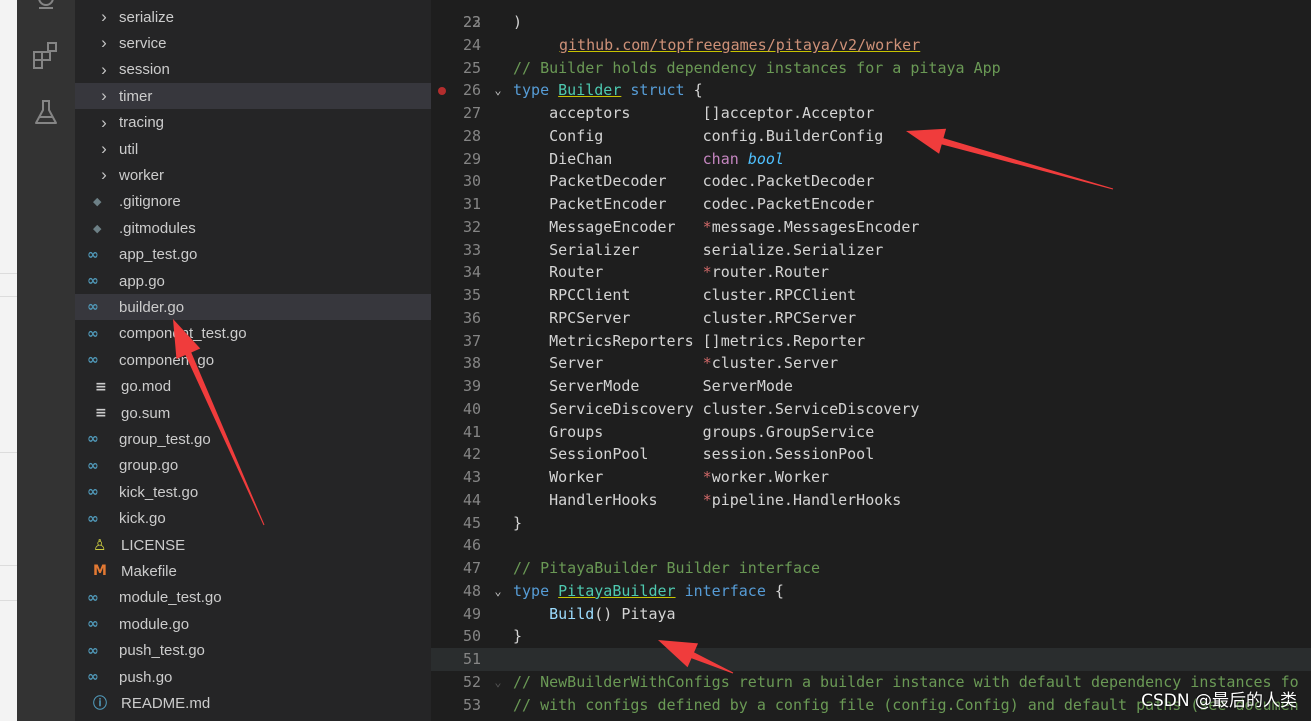 The height and width of the screenshot is (721, 1311). Describe the element at coordinates (871, 591) in the screenshot. I see `code-line: 48 ⌄ type PitayaBuilder interface {` at that location.